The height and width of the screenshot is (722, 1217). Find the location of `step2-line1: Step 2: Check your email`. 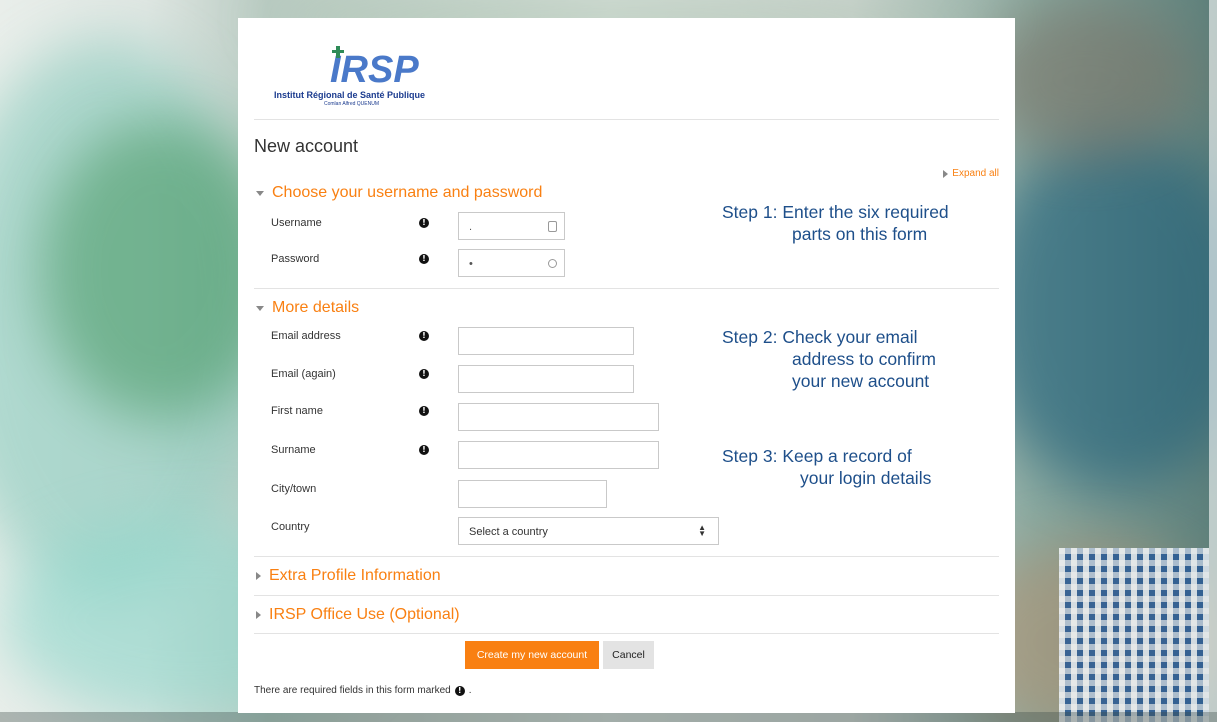

step2-line1: Step 2: Check your email is located at coordinates (820, 337).